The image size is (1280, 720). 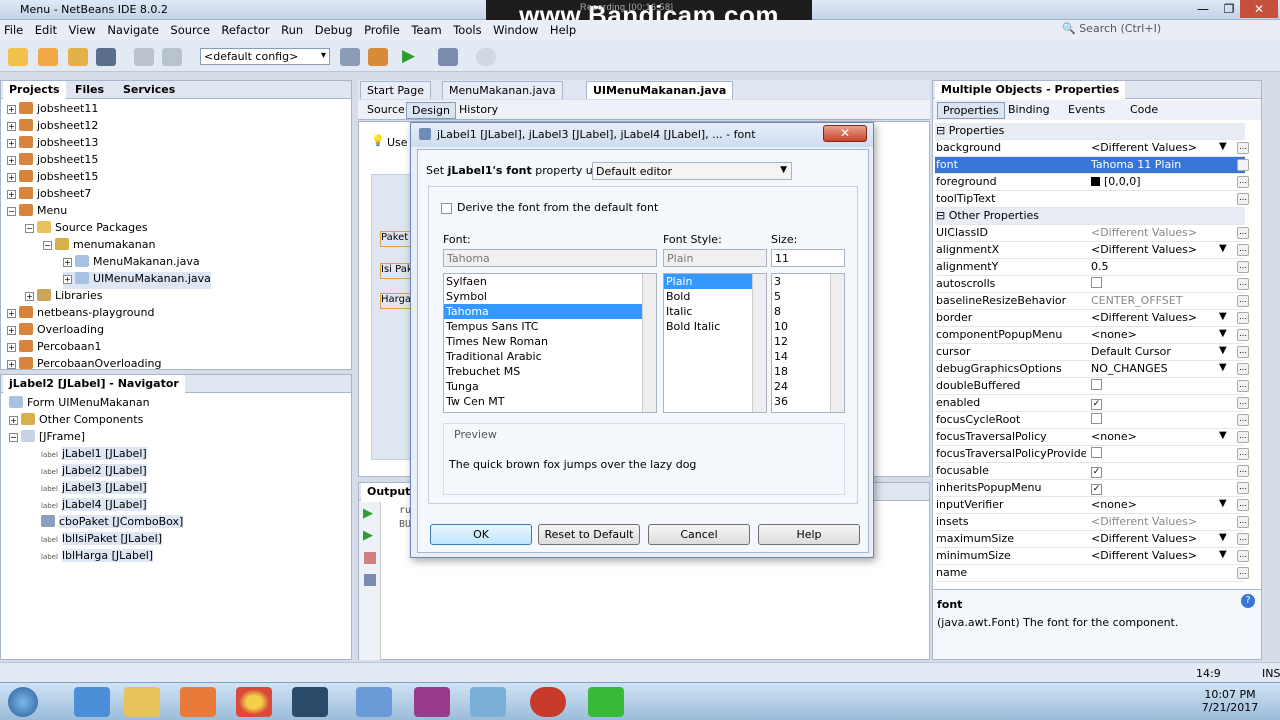 What do you see at coordinates (446, 208) in the screenshot?
I see `derive-checkbox` at bounding box center [446, 208].